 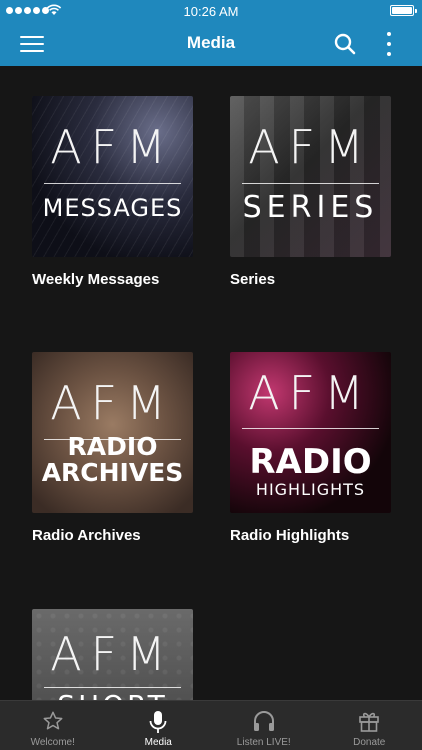 I want to click on tab-label: Media, so click(x=158, y=742).